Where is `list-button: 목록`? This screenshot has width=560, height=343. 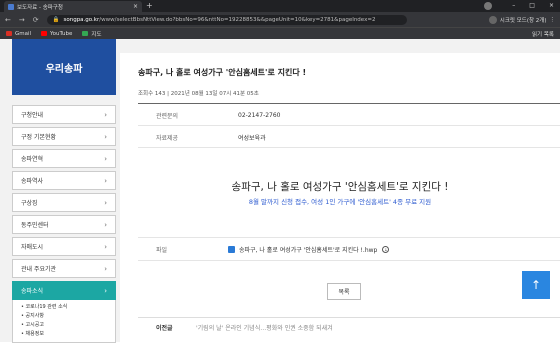
list-button: 목록 is located at coordinates (344, 291).